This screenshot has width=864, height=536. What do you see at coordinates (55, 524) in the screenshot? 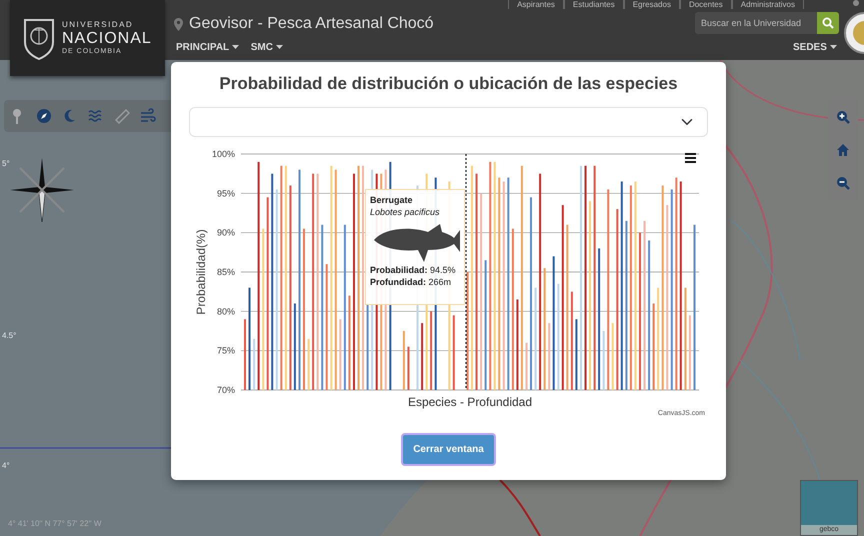
I see `coordinates-readout: 4° 41' 10'' N 77° 57' 22'' W` at bounding box center [55, 524].